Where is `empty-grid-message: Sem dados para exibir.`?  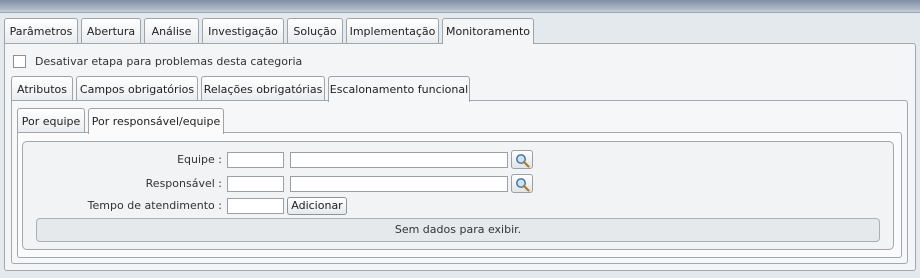 empty-grid-message: Sem dados para exibir. is located at coordinates (458, 230).